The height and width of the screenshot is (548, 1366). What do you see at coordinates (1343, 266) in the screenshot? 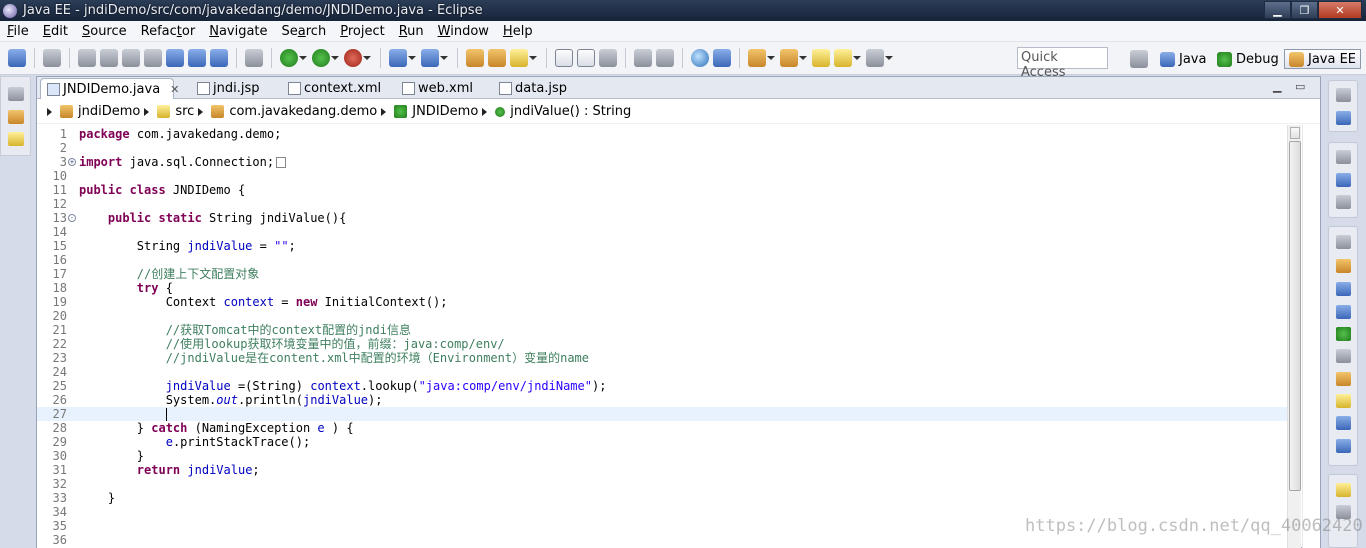
I see `markers-icon` at bounding box center [1343, 266].